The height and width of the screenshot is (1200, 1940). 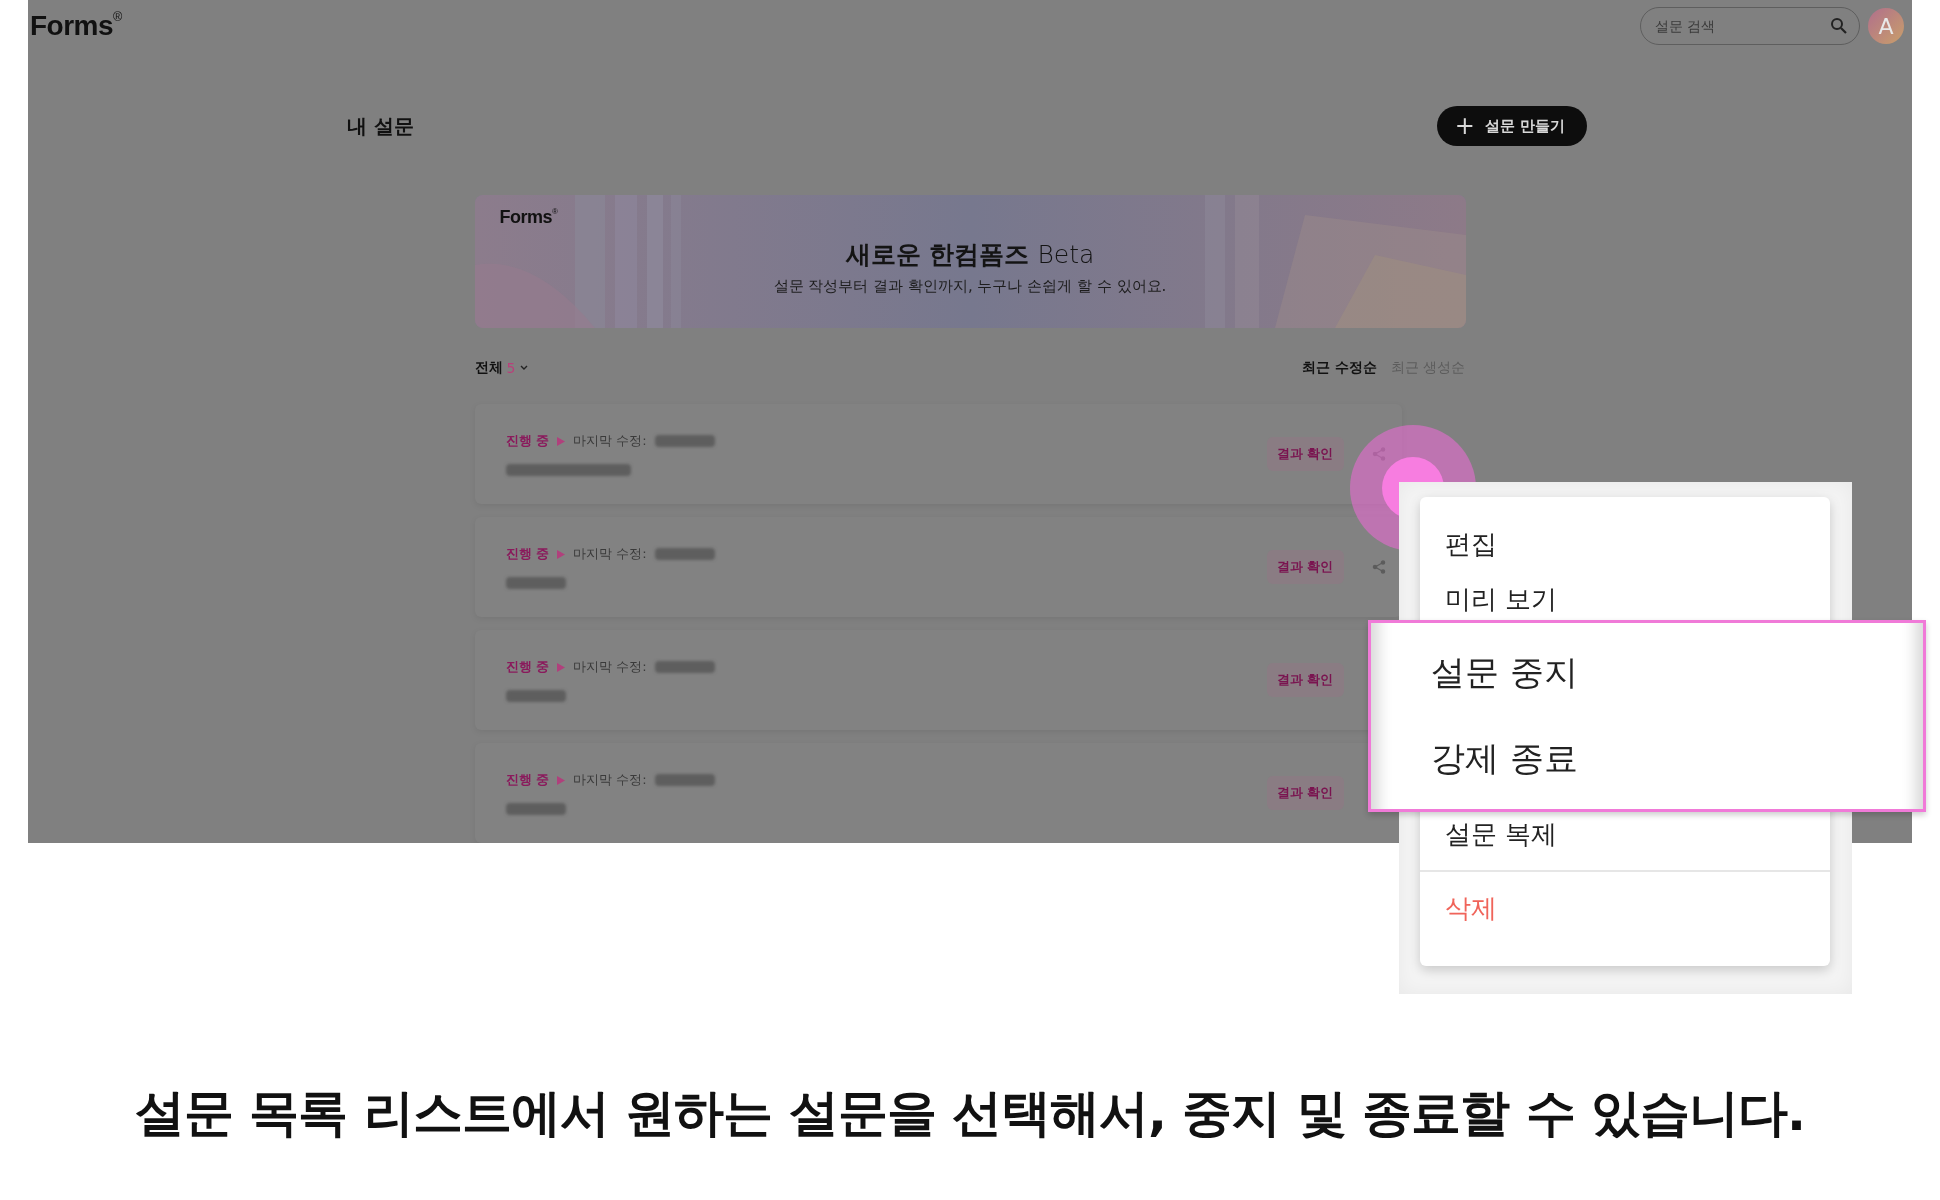 What do you see at coordinates (970, 254) in the screenshot?
I see `banner-title: 새로운 한컴폼즈 Beta` at bounding box center [970, 254].